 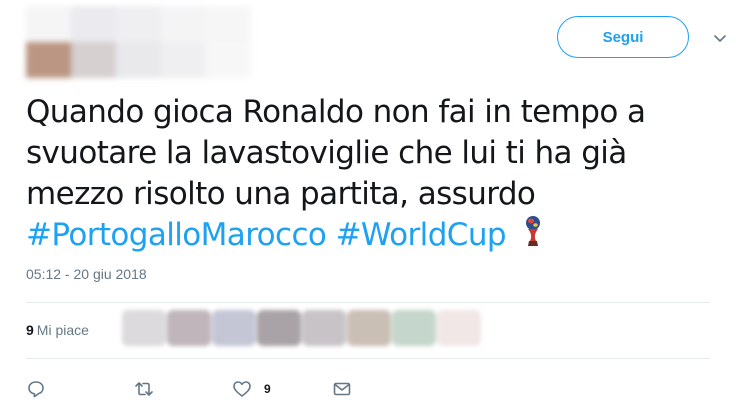 What do you see at coordinates (281, 194) in the screenshot?
I see `tweet-text-line: mezzo risolto una partita, assurdo` at bounding box center [281, 194].